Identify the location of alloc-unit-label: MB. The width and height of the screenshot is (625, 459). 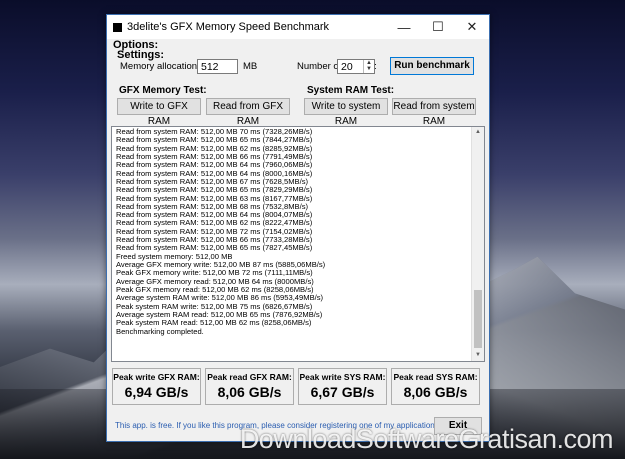
(250, 66).